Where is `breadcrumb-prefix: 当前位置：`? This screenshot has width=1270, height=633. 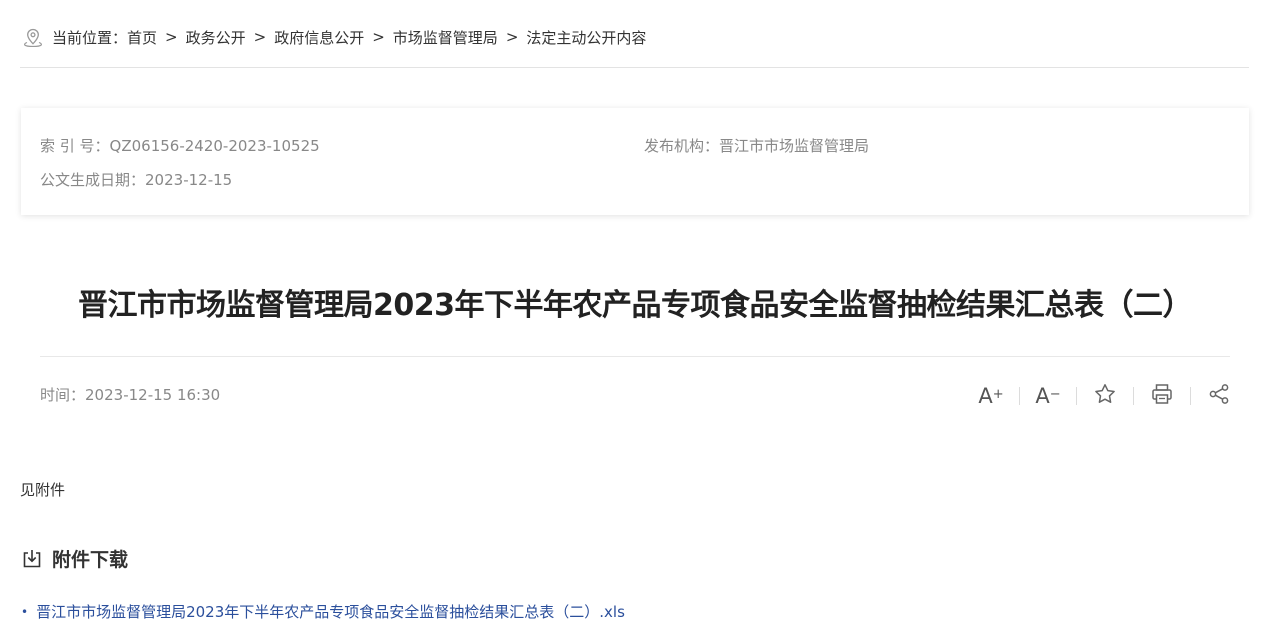 breadcrumb-prefix: 当前位置： is located at coordinates (90, 37).